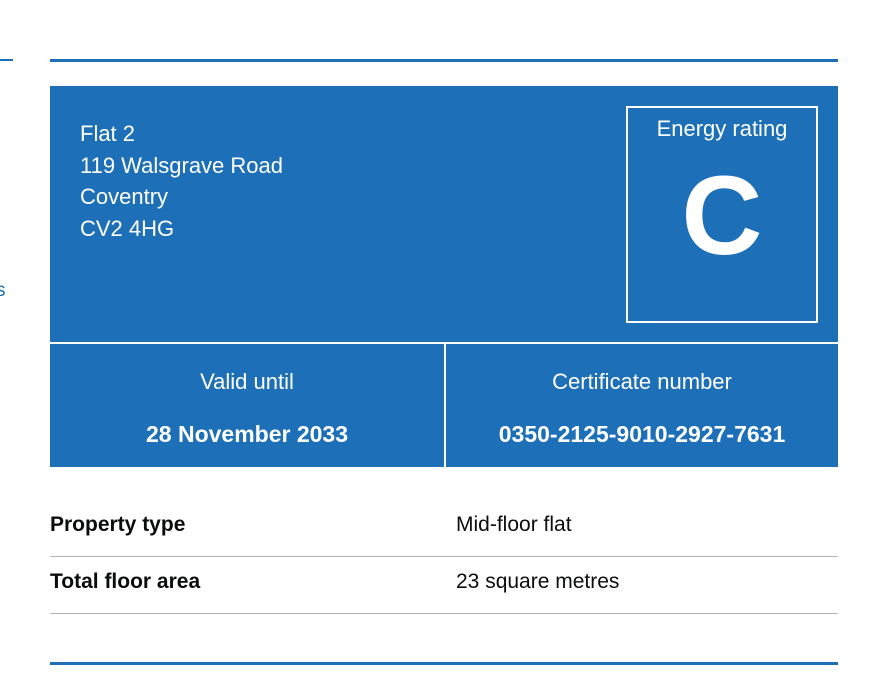  I want to click on summary-key-floor-area: Total floor area, so click(125, 581).